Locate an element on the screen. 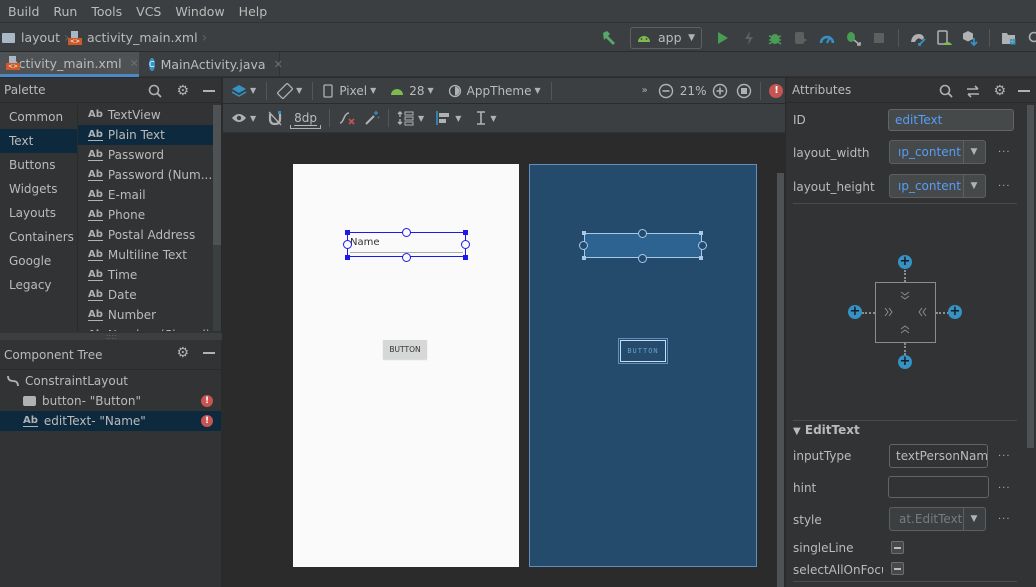 This screenshot has height=587, width=1036. tab-mainactivity-java: C MainActivity.java ✕ is located at coordinates (213, 64).